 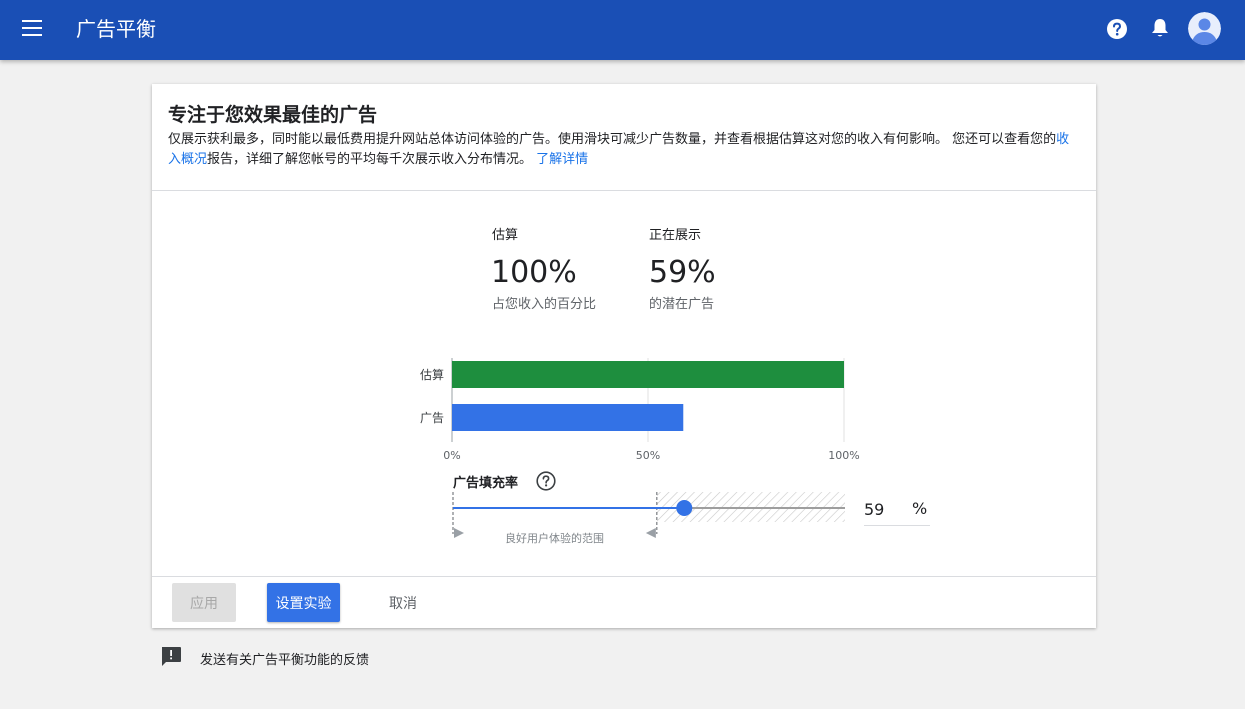 What do you see at coordinates (546, 481) in the screenshot?
I see `fill-rate-help-icon` at bounding box center [546, 481].